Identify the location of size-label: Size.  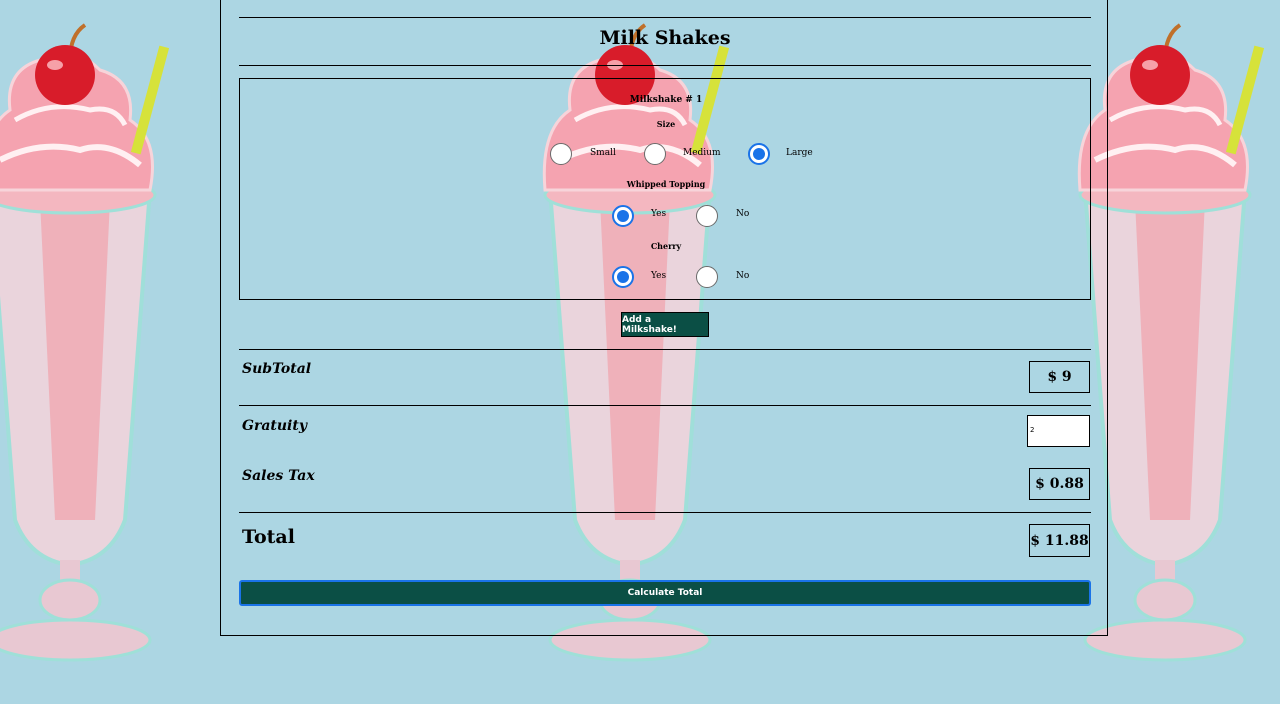
(666, 124).